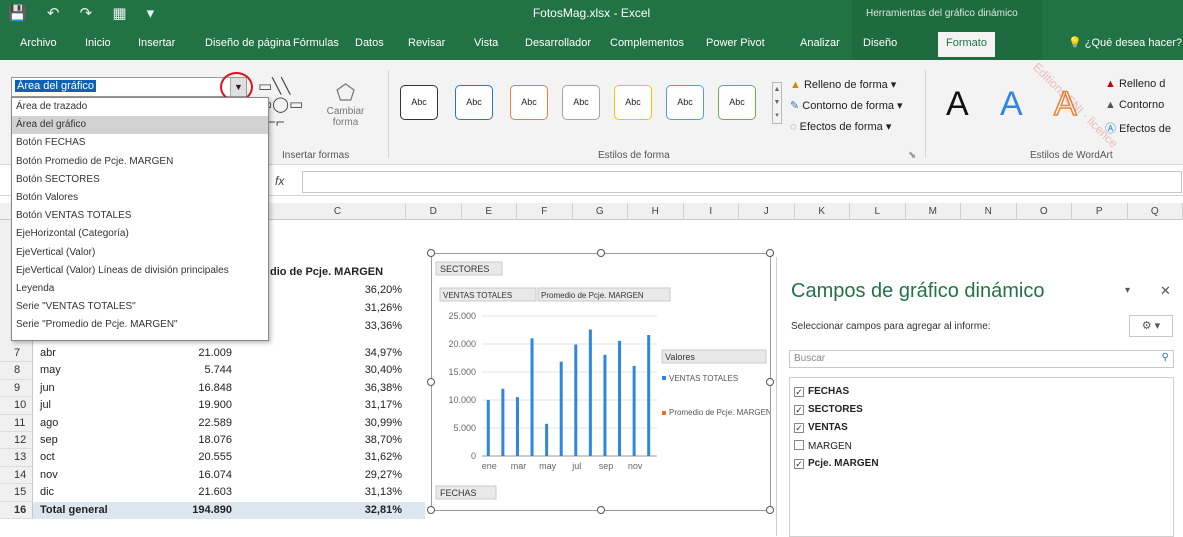 This screenshot has width=1183, height=537. Describe the element at coordinates (176, 388) in the screenshot. I see `cell-ventas: 16.848` at that location.